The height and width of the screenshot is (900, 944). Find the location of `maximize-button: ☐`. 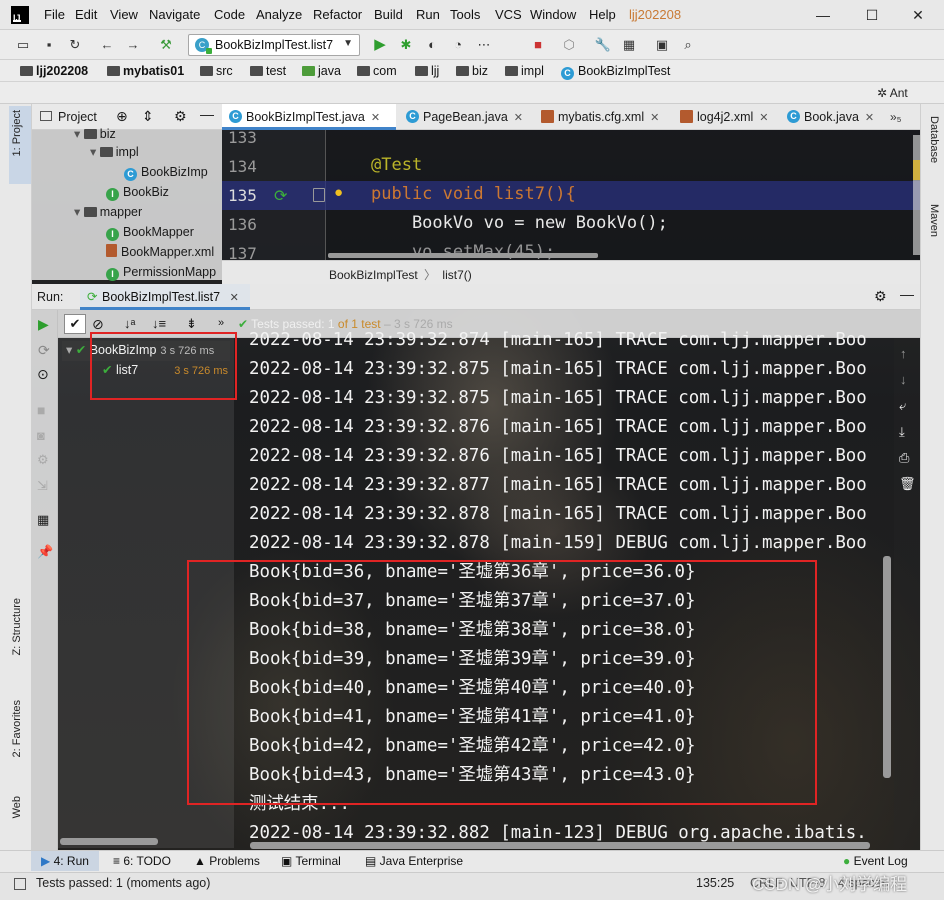

maximize-button: ☐ is located at coordinates (872, 15).